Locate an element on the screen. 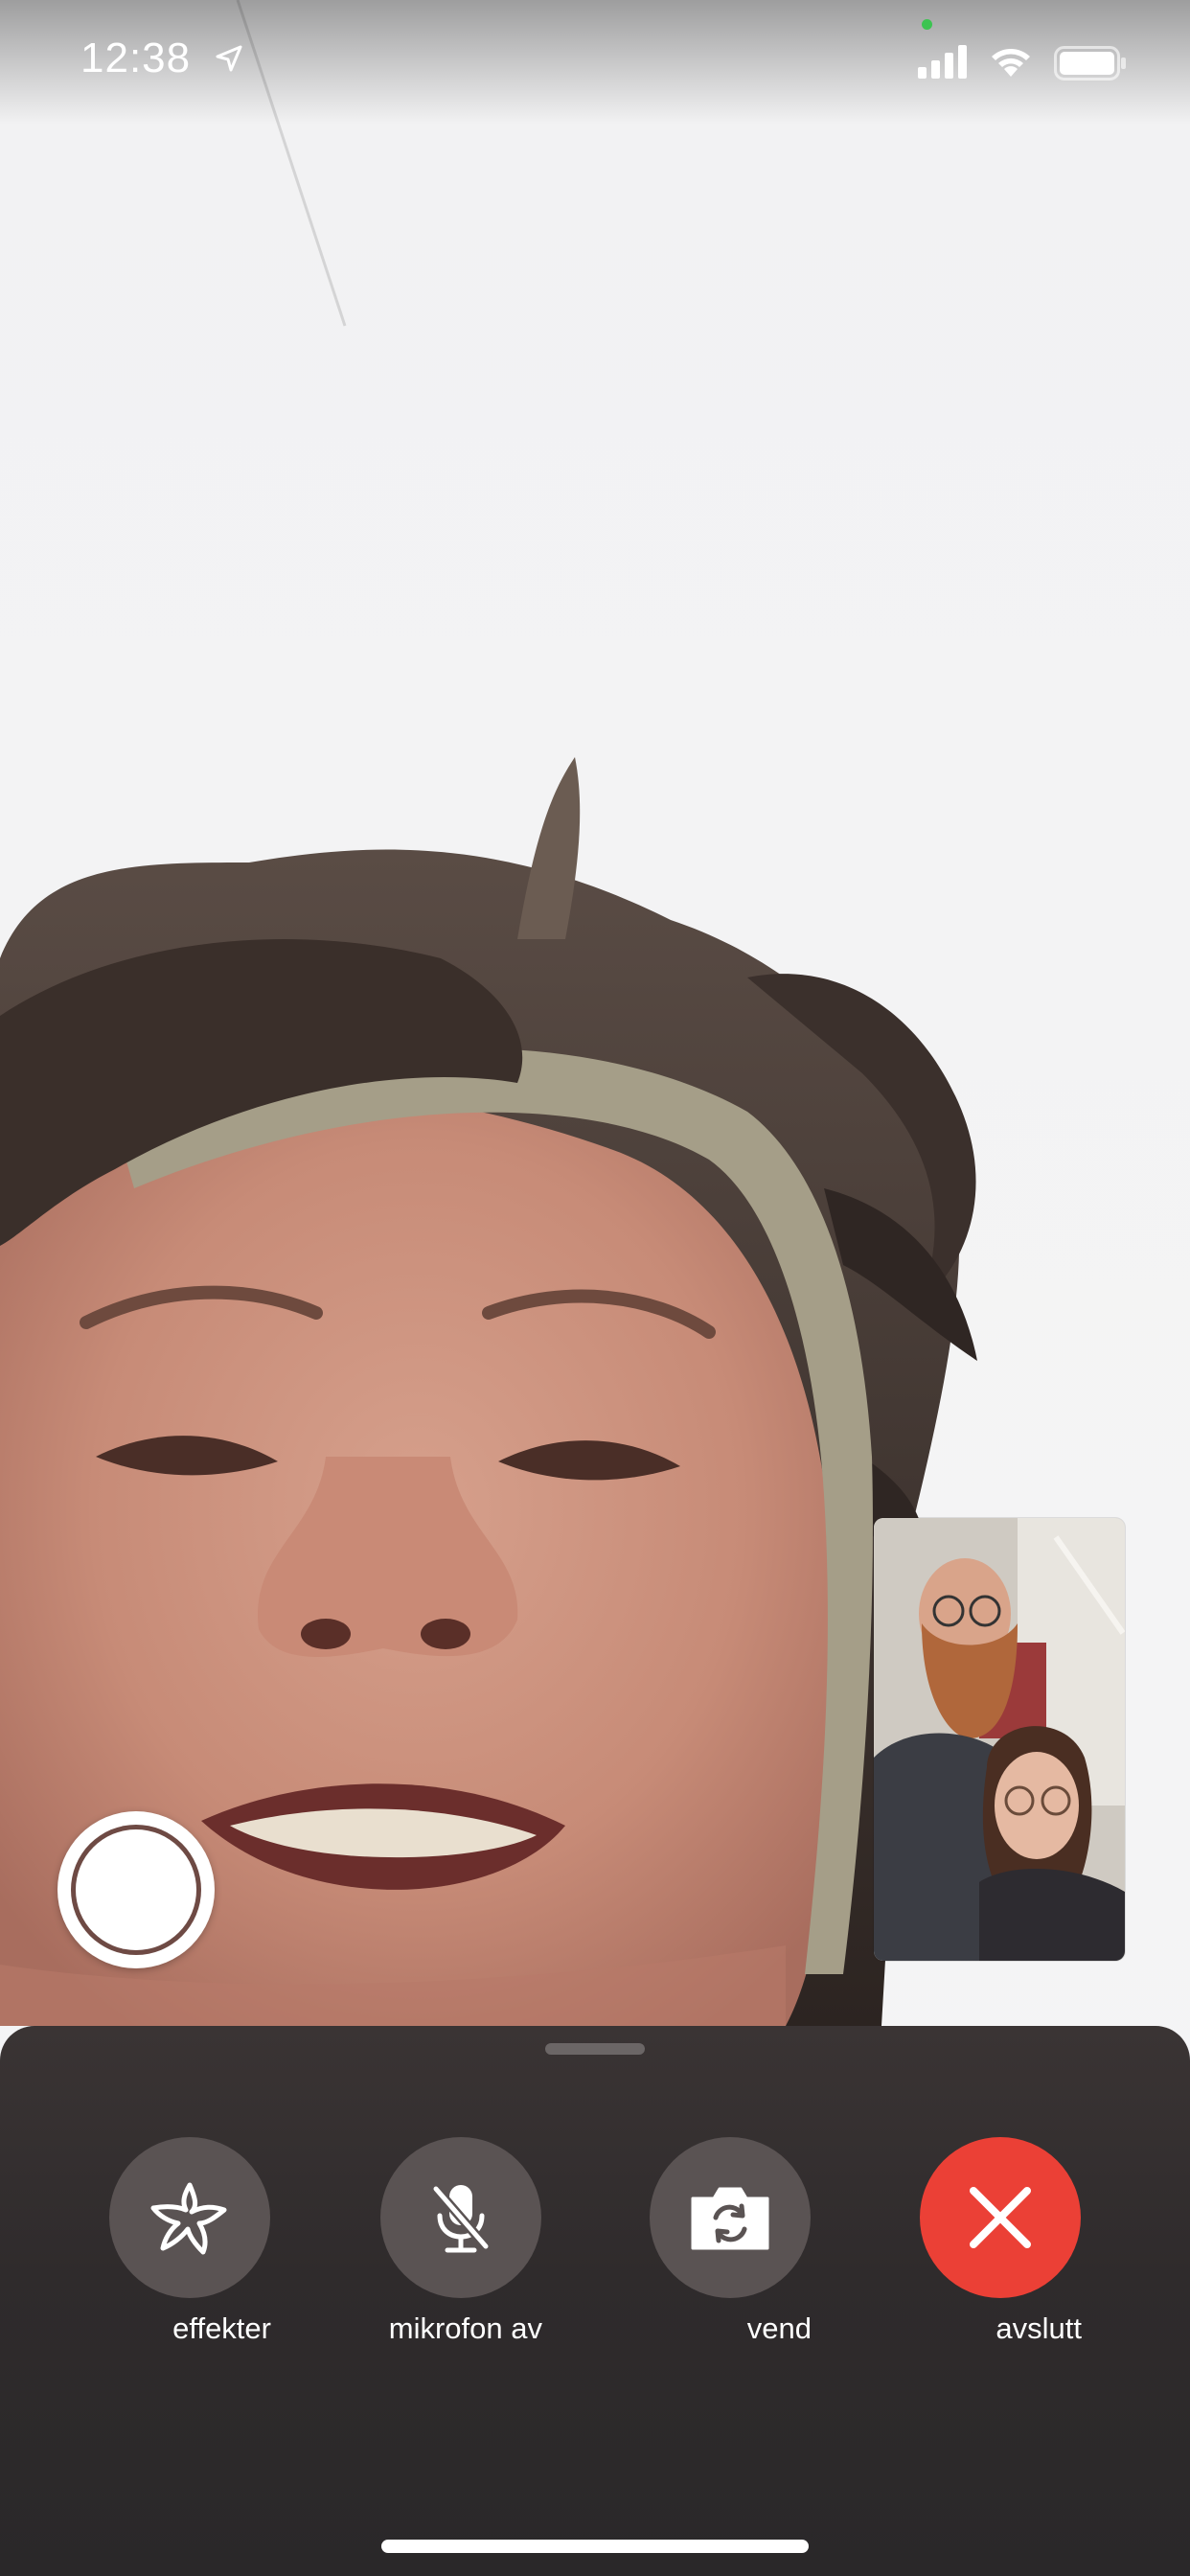  close-x-icon is located at coordinates (1001, 2217).